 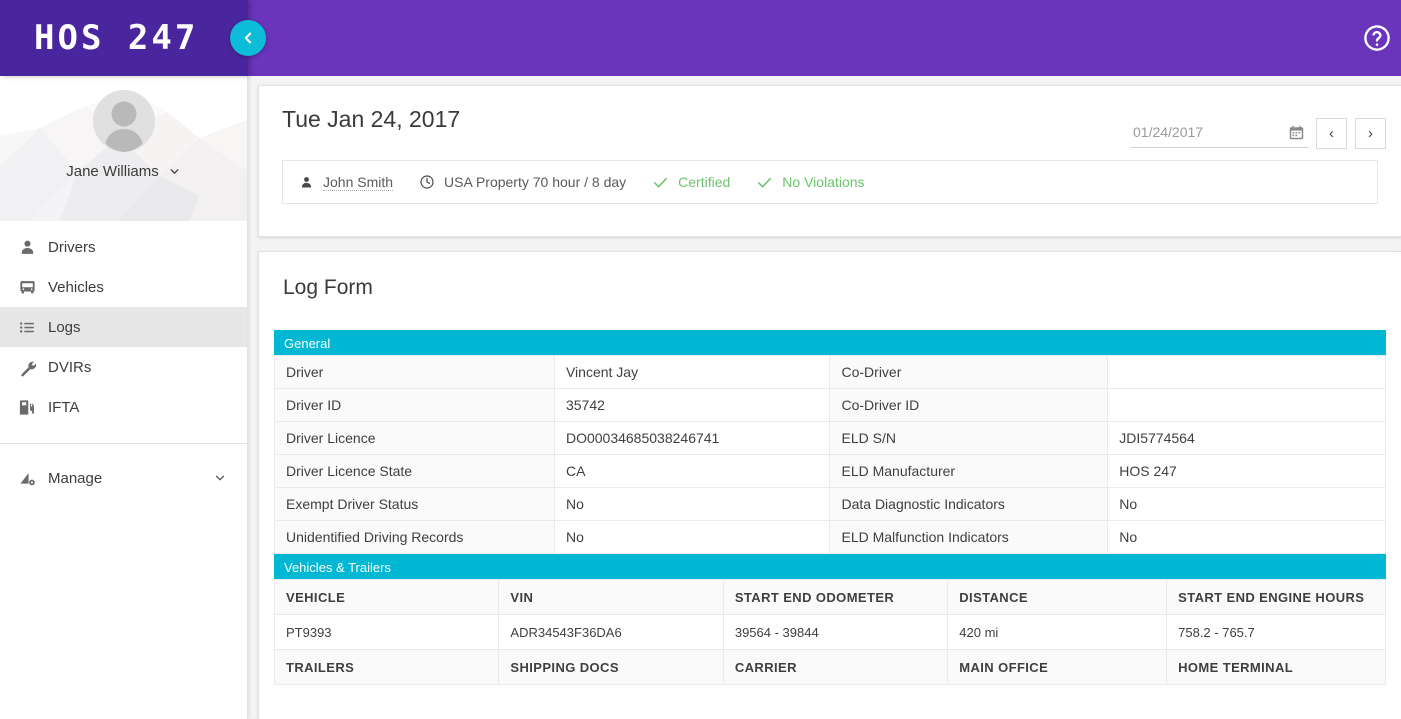 What do you see at coordinates (33, 407) in the screenshot?
I see `fuel-pump-icon` at bounding box center [33, 407].